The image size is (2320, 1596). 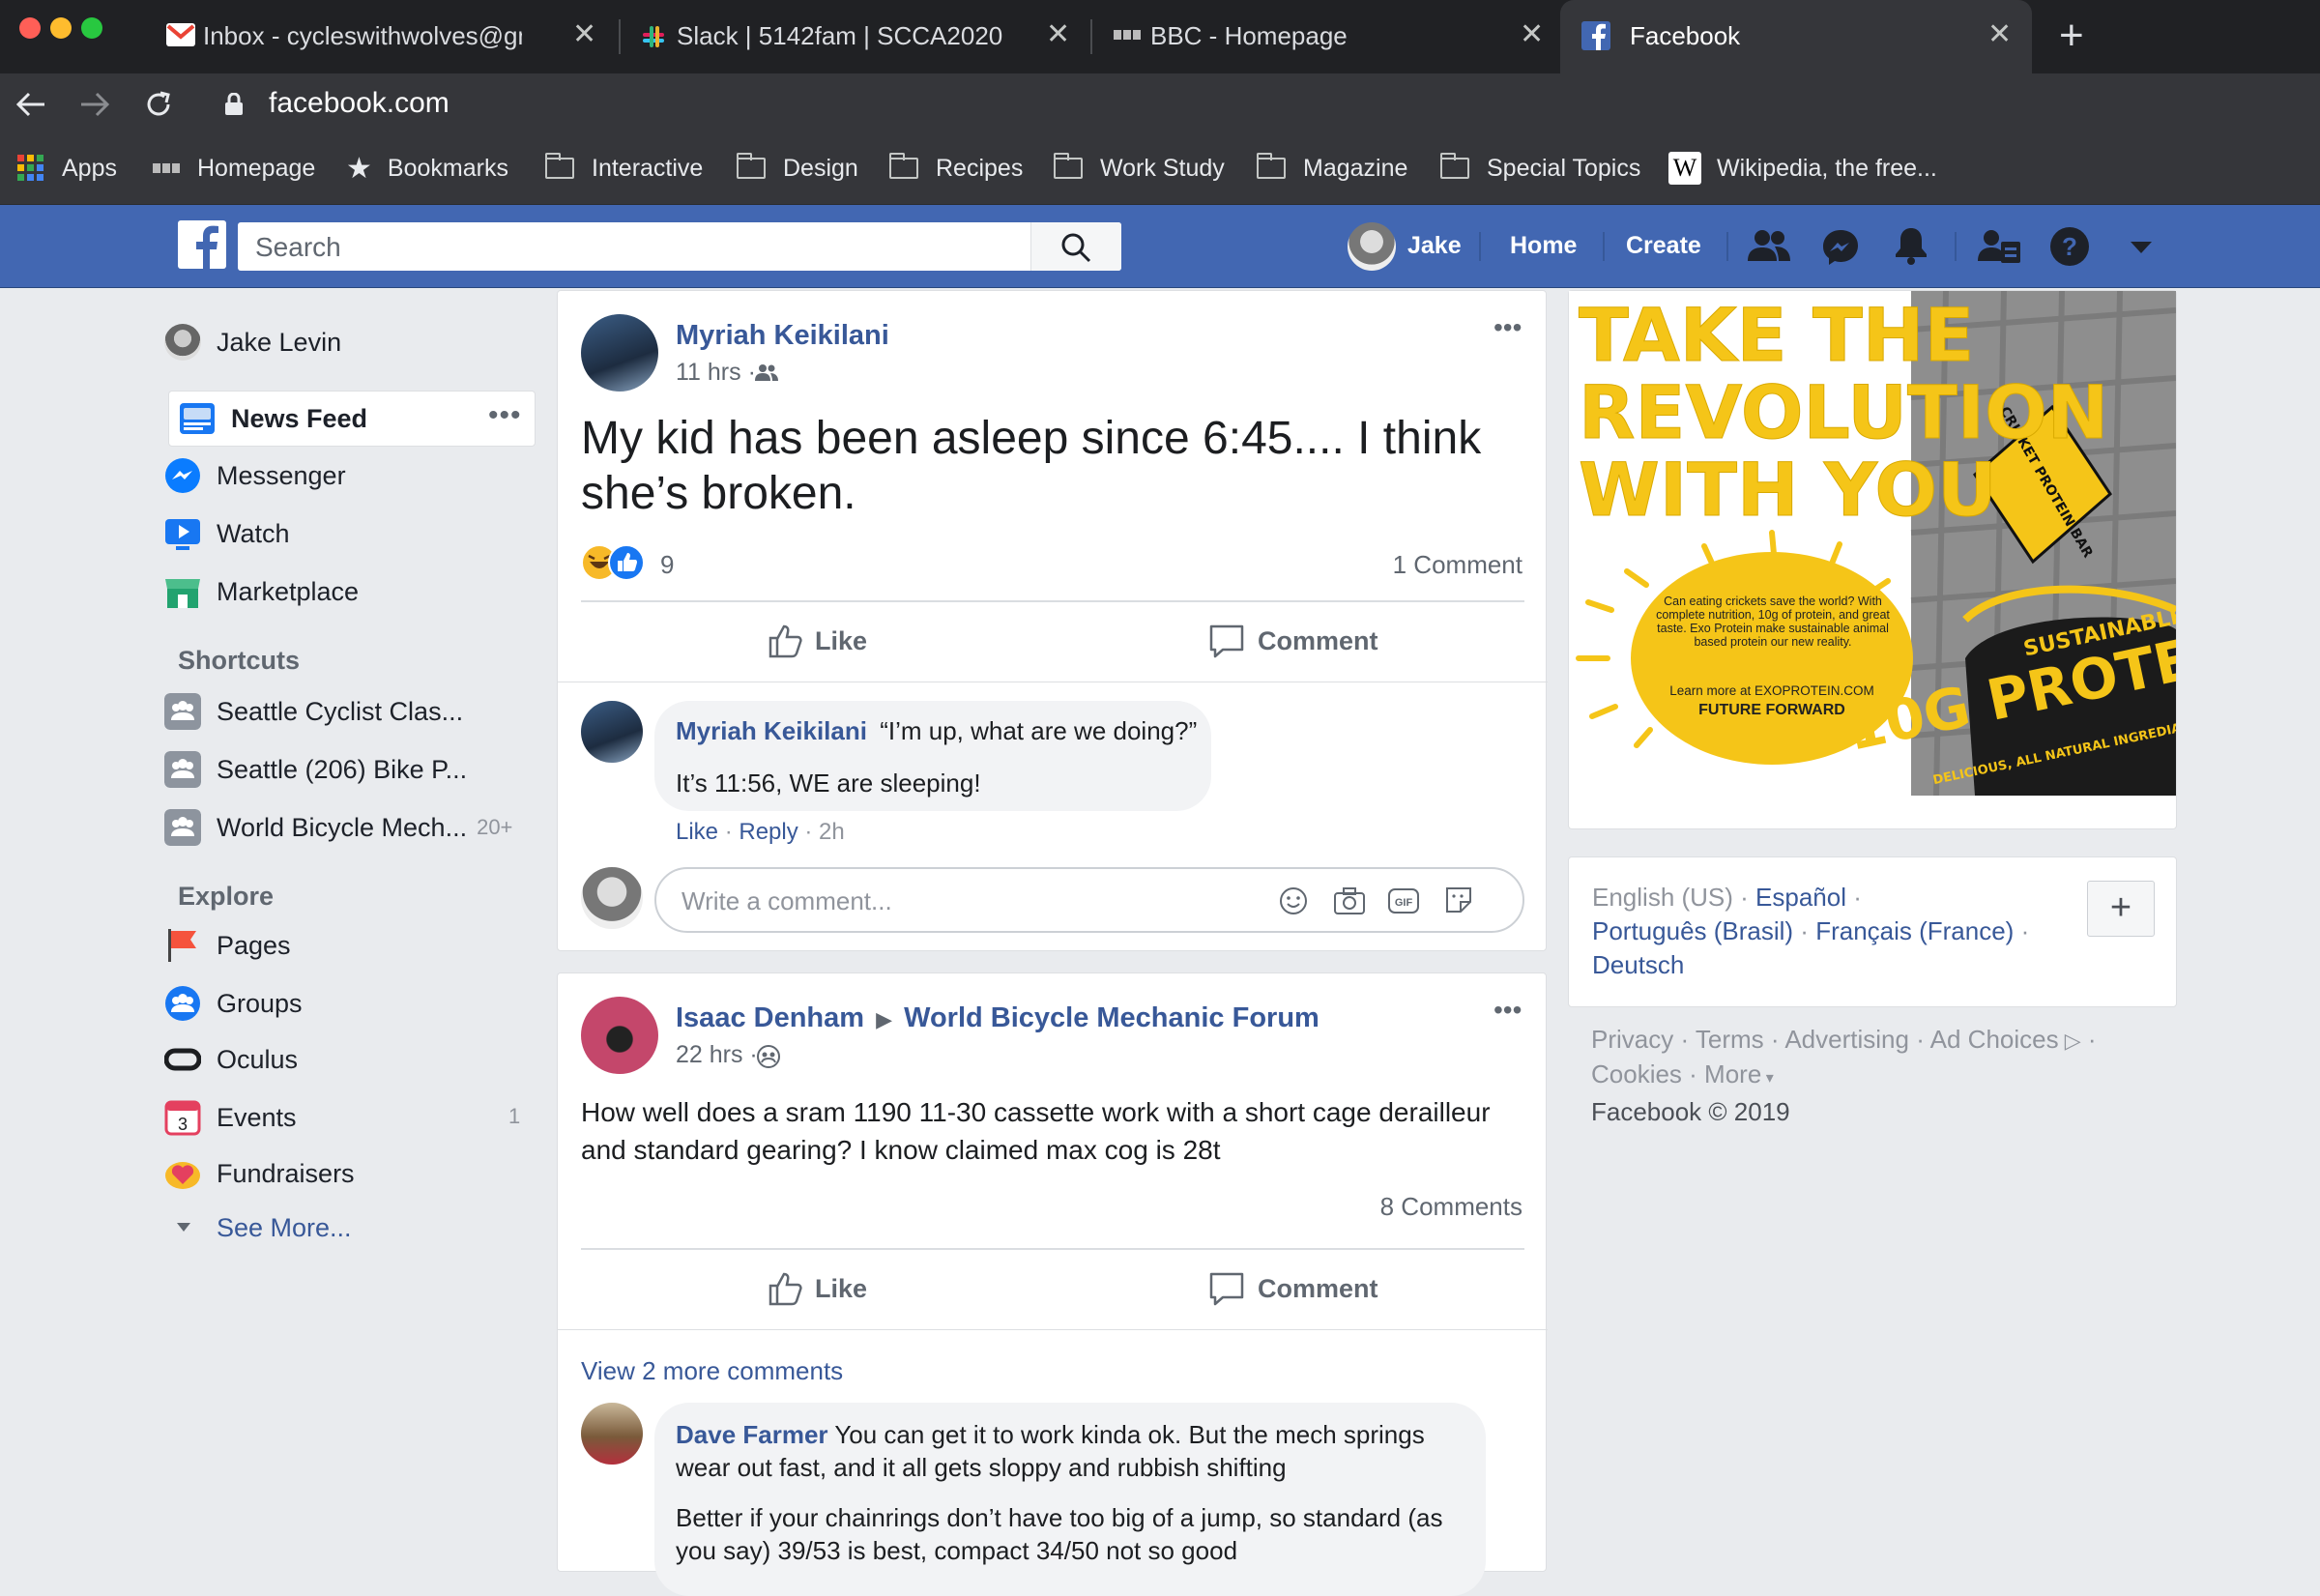 What do you see at coordinates (1801, 897) in the screenshot?
I see `language-link: Español` at bounding box center [1801, 897].